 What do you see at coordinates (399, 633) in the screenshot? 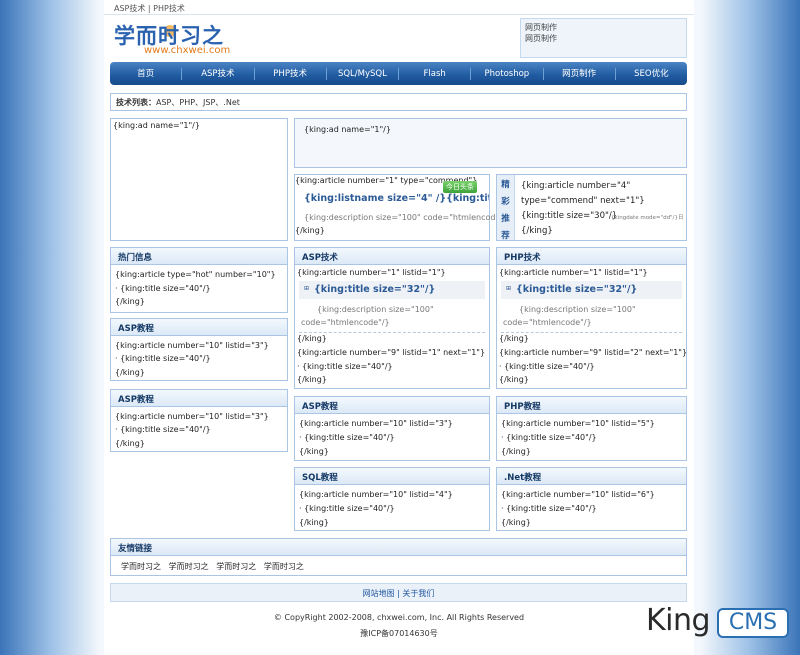
I see `icp-text: 豫ICP备07014630号` at bounding box center [399, 633].